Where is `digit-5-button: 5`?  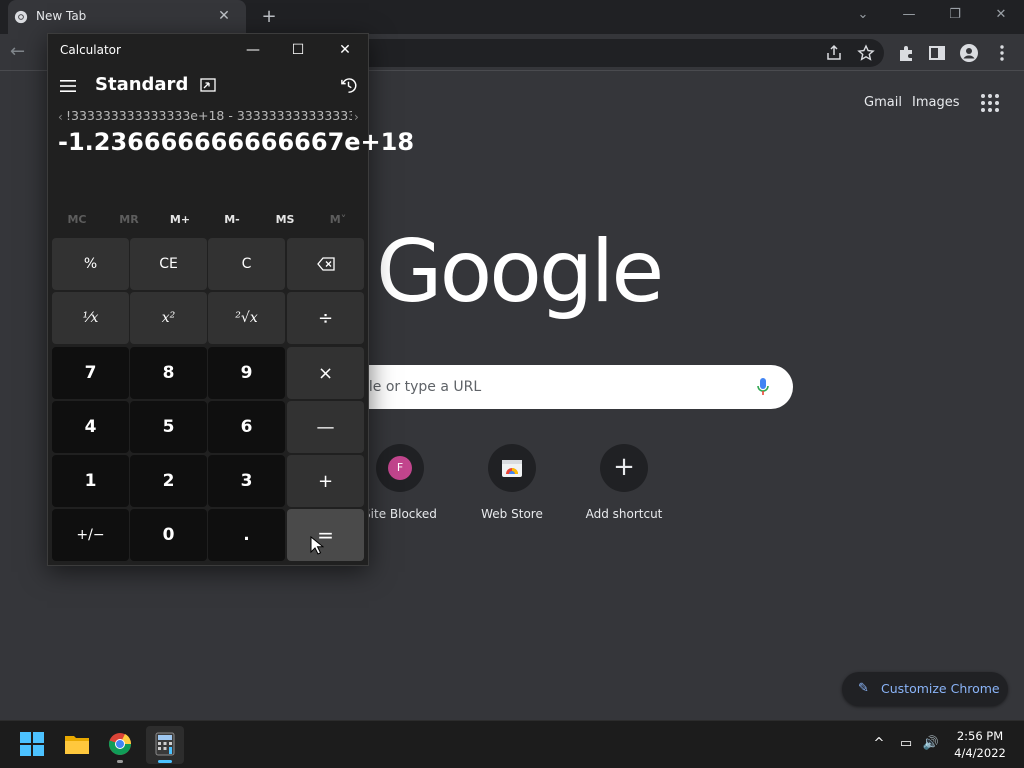
digit-5-button: 5 is located at coordinates (168, 427).